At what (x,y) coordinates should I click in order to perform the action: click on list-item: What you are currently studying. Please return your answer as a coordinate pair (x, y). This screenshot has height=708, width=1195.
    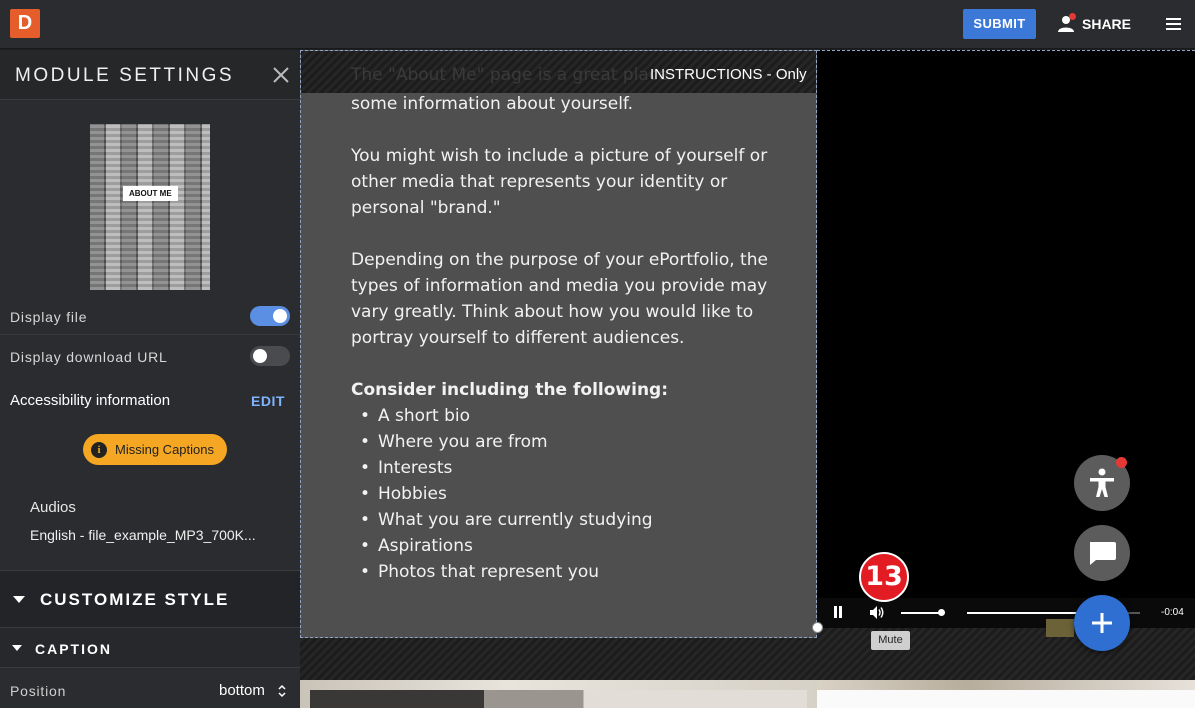
    Looking at the image, I should click on (571, 520).